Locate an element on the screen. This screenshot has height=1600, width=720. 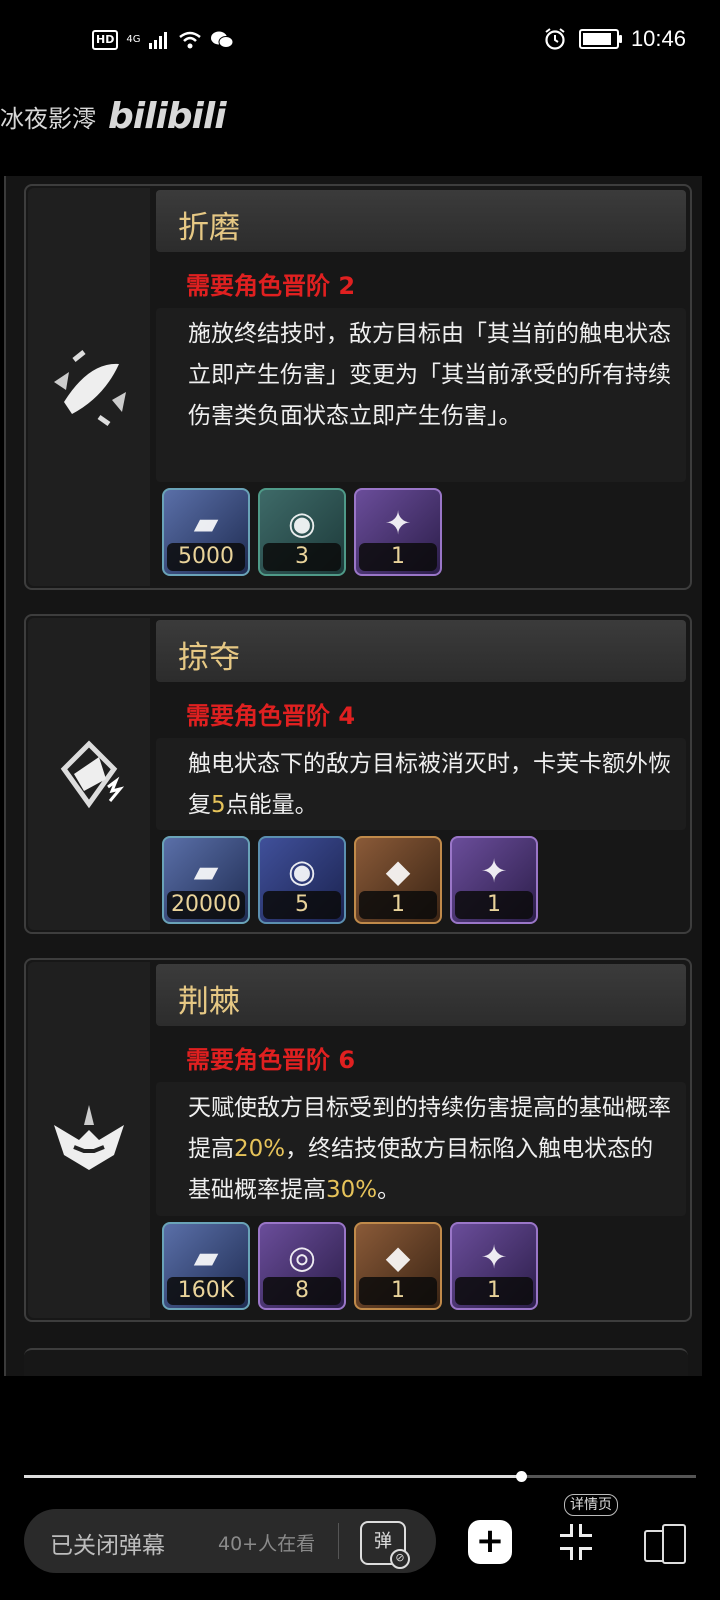
progress-knob is located at coordinates (522, 1476).